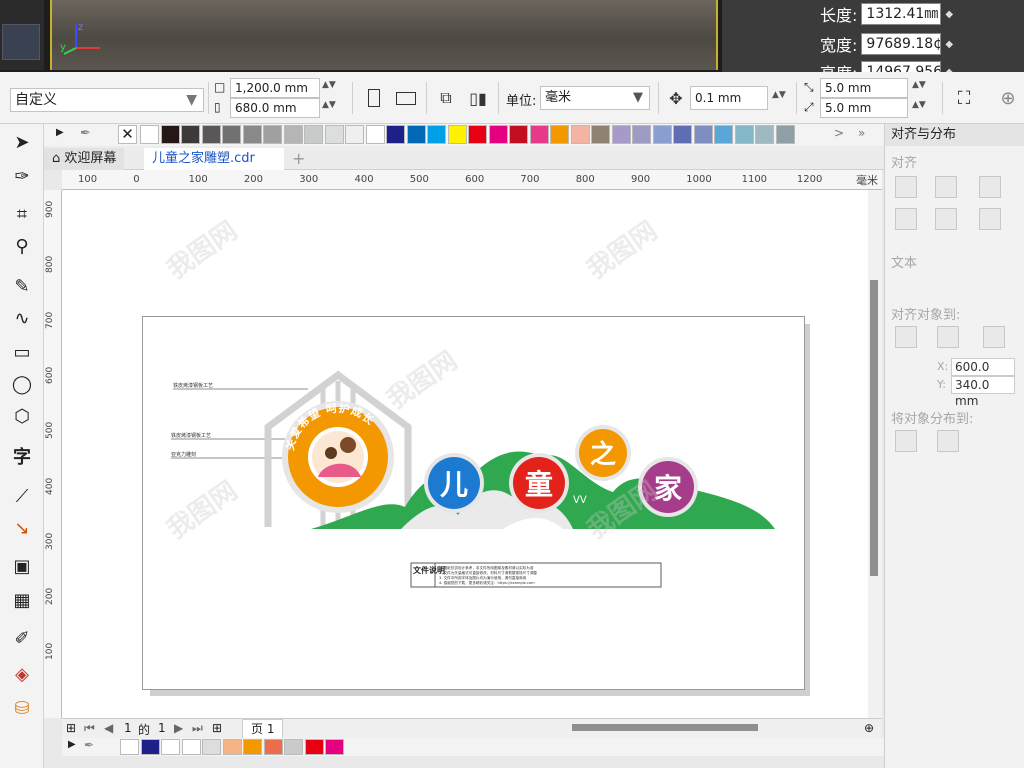  What do you see at coordinates (729, 98) in the screenshot?
I see `nudge-field: 0.1 mm` at bounding box center [729, 98].